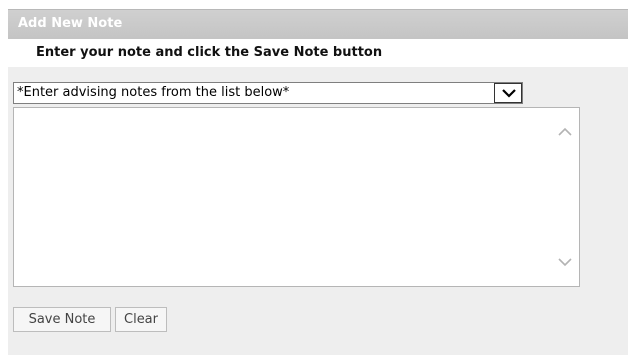 This screenshot has width=630, height=355. I want to click on chevron-down-icon, so click(509, 93).